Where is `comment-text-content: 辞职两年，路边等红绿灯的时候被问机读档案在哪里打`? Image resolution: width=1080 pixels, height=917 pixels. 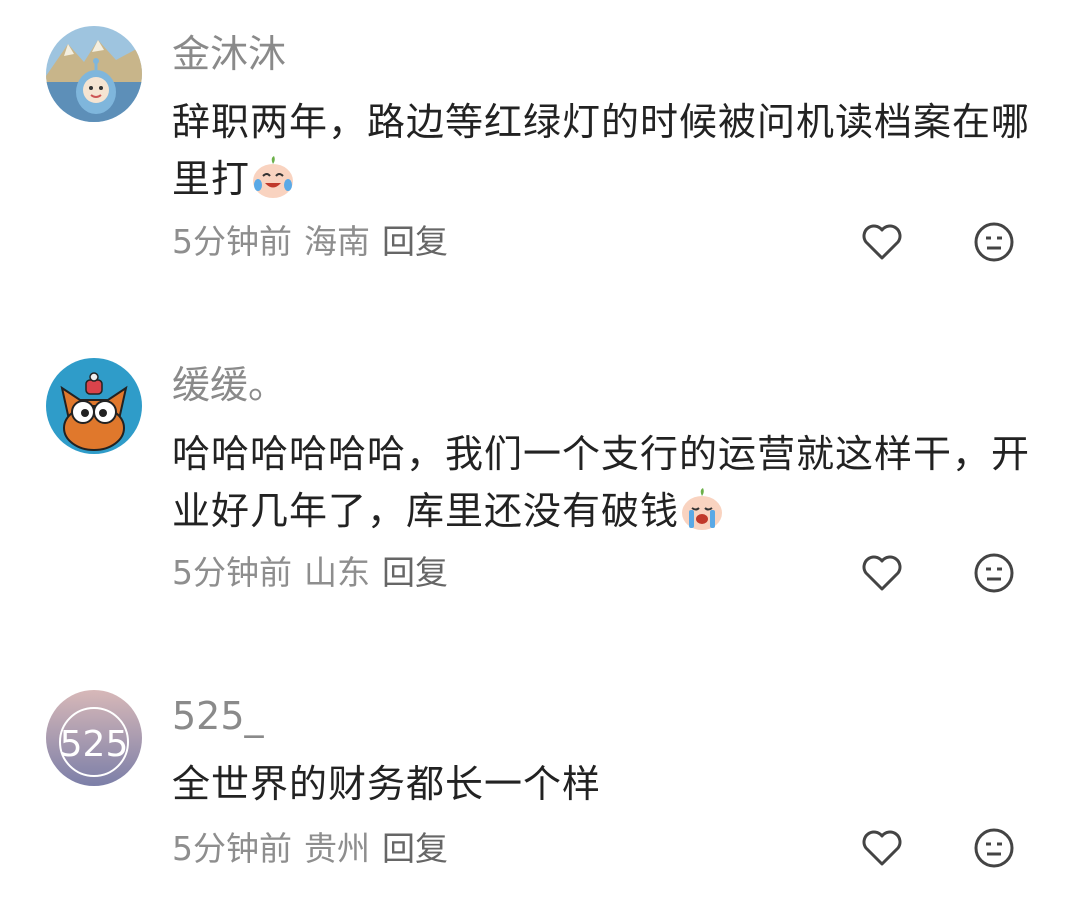
comment-text-content: 辞职两年，路边等红绿灯的时候被问机读档案在哪里打 is located at coordinates (601, 150).